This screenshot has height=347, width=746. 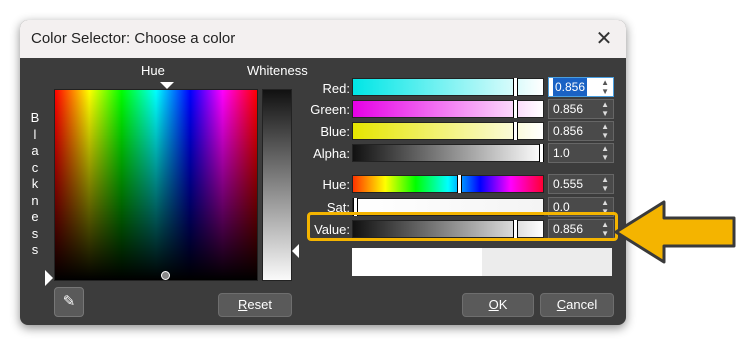 What do you see at coordinates (277, 70) in the screenshot?
I see `whiteness-label: Whiteness` at bounding box center [277, 70].